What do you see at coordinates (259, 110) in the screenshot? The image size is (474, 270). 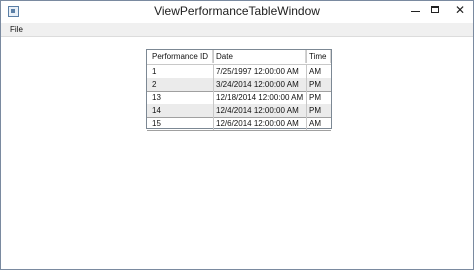 I see `cell-date: 12/4/2014 12:00:00 AM` at bounding box center [259, 110].